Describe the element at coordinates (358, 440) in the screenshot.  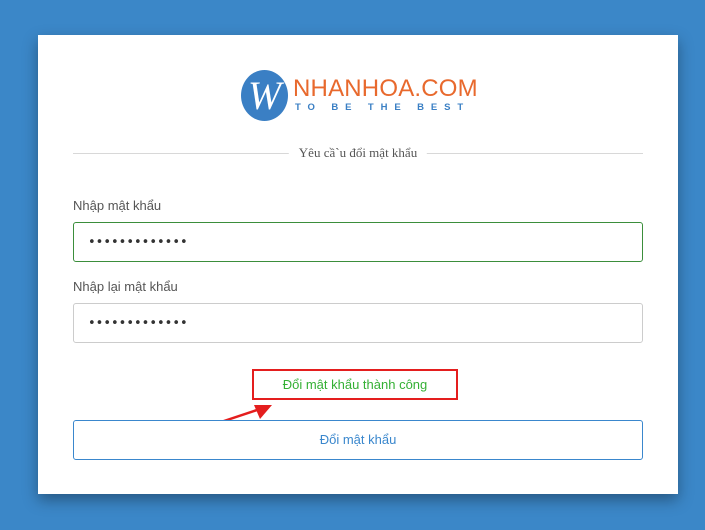
I see `change-password-button: Đổi mật khẩu` at that location.